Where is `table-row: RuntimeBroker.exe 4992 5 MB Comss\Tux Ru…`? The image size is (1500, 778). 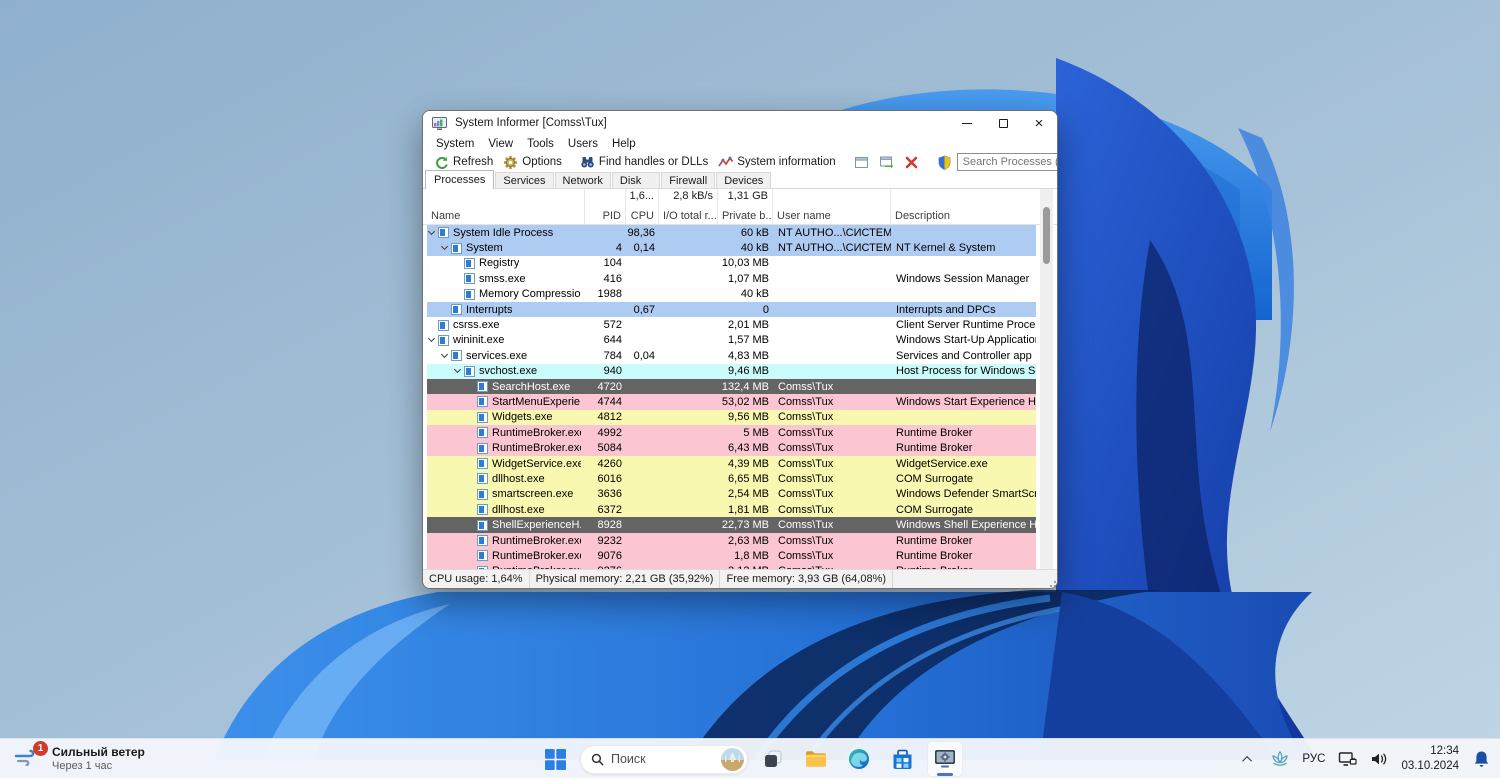 table-row: RuntimeBroker.exe 4992 5 MB Comss\Tux Ru… is located at coordinates (731, 433).